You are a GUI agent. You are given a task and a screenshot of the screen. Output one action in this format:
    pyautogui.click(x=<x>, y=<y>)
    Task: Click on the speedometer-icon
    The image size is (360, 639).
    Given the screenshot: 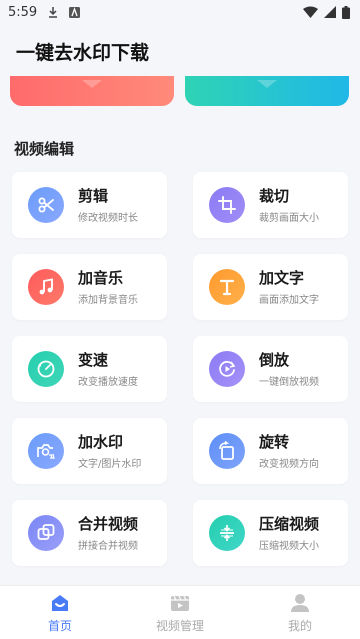 What is the action you would take?
    pyautogui.click(x=46, y=369)
    